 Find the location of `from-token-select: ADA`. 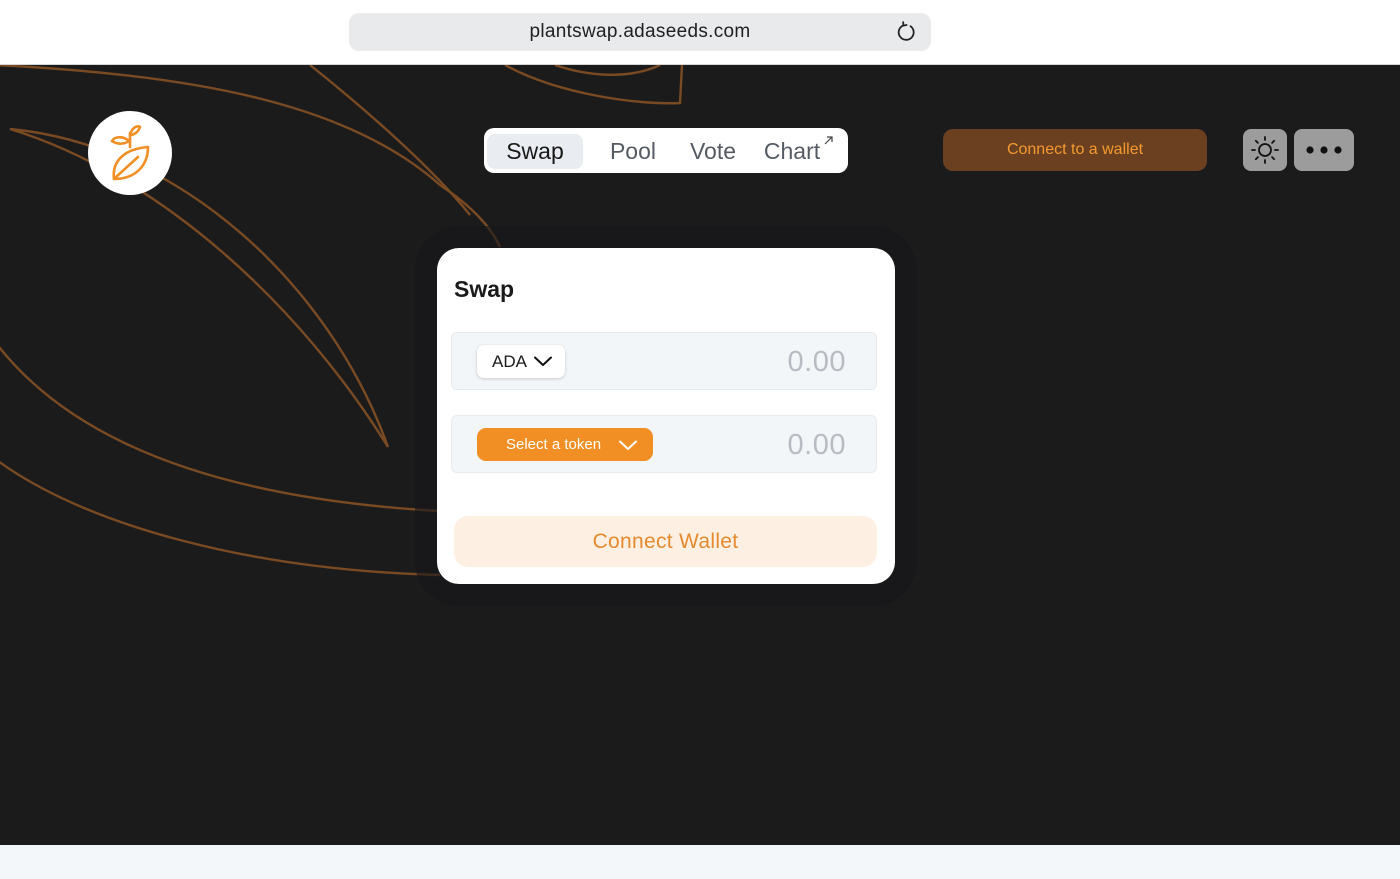

from-token-select: ADA is located at coordinates (521, 361).